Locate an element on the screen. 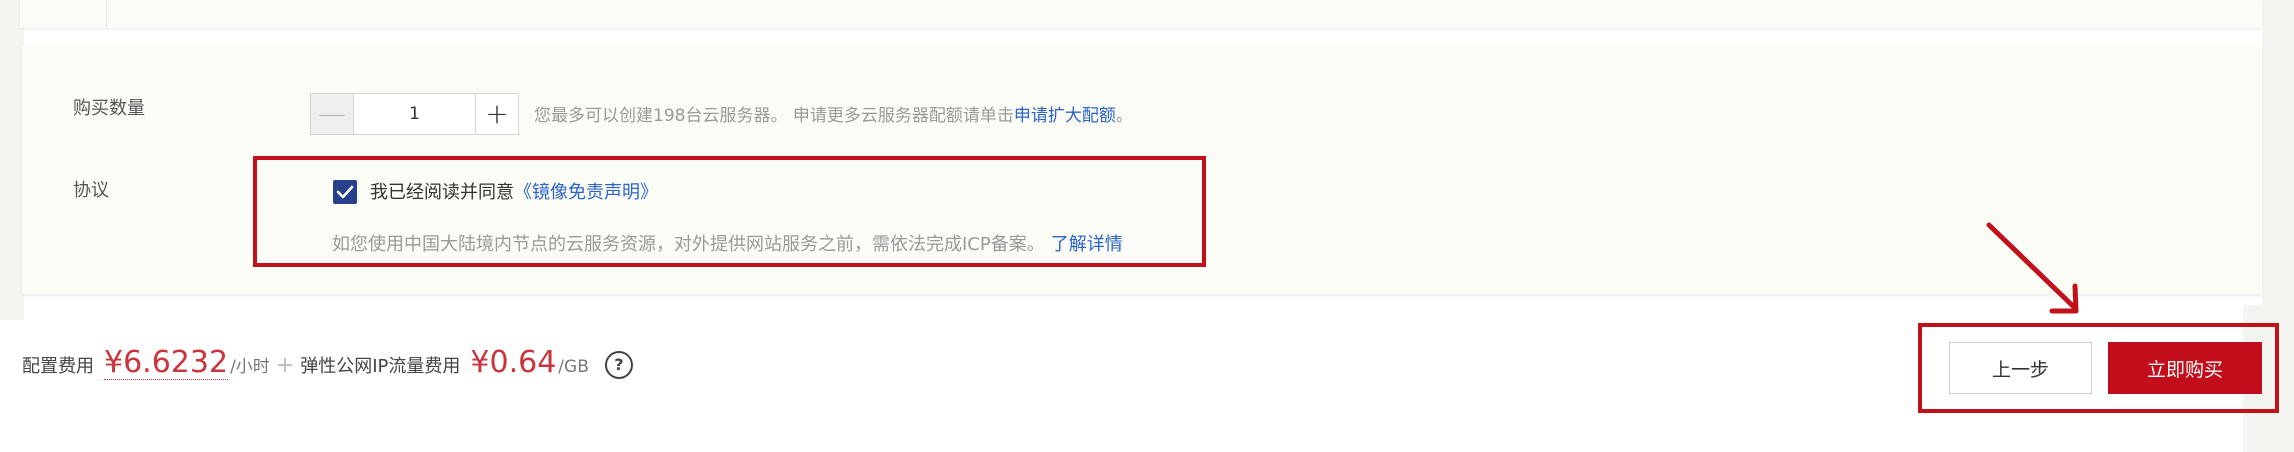 The width and height of the screenshot is (2294, 452). agreement-label: 协议 is located at coordinates (91, 190).